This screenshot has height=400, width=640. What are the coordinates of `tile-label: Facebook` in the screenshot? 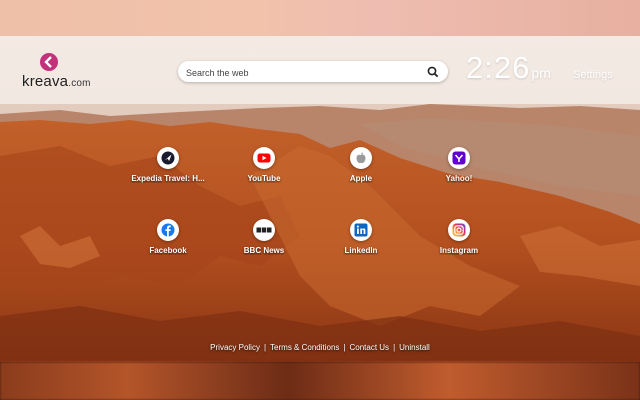 It's located at (168, 250).